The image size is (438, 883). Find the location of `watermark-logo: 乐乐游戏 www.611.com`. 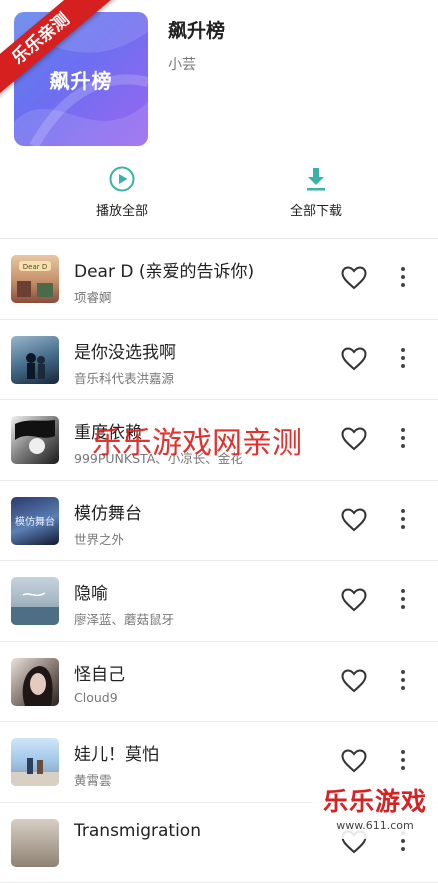

watermark-logo: 乐乐游戏 www.611.com is located at coordinates (375, 812).